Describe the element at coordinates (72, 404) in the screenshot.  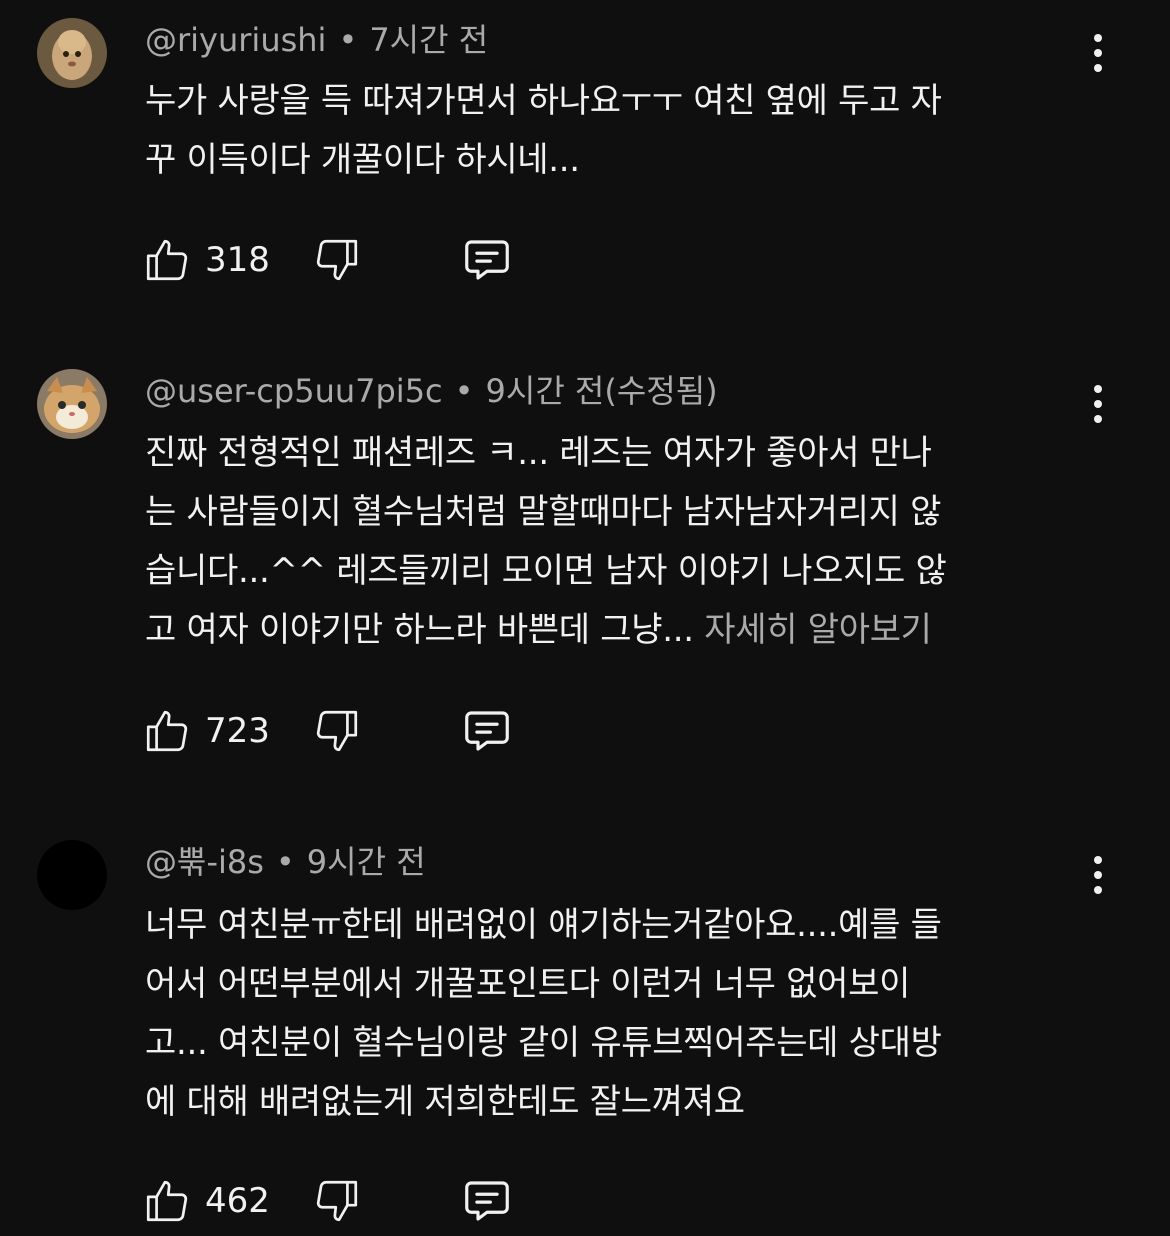
I see `cat-avatar-icon` at that location.